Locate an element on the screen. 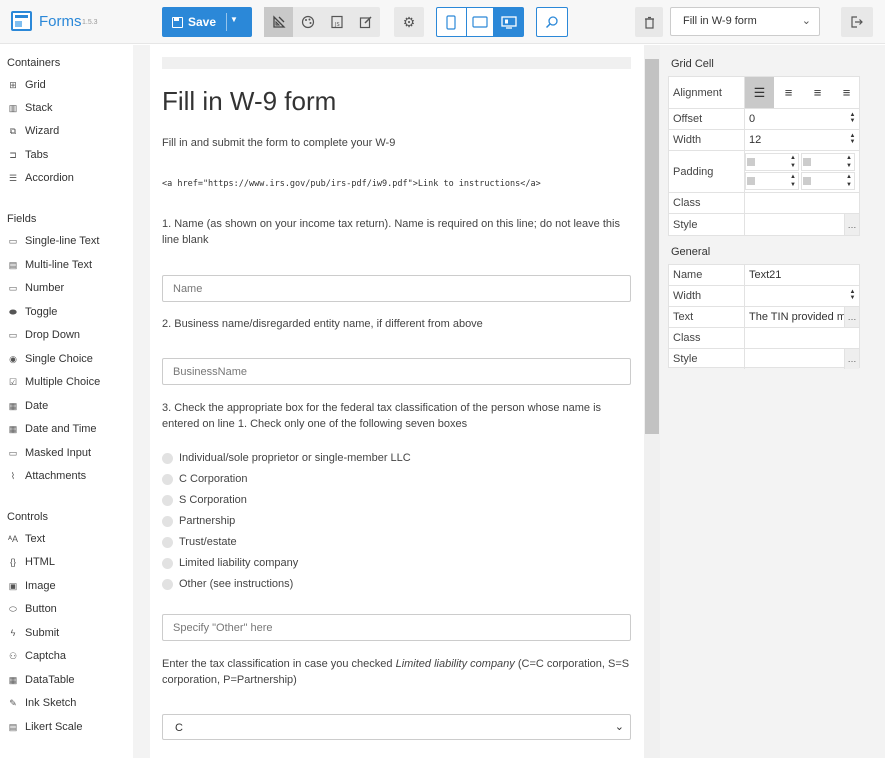 This screenshot has width=885, height=758. js-file-icon: JS is located at coordinates (336, 22).